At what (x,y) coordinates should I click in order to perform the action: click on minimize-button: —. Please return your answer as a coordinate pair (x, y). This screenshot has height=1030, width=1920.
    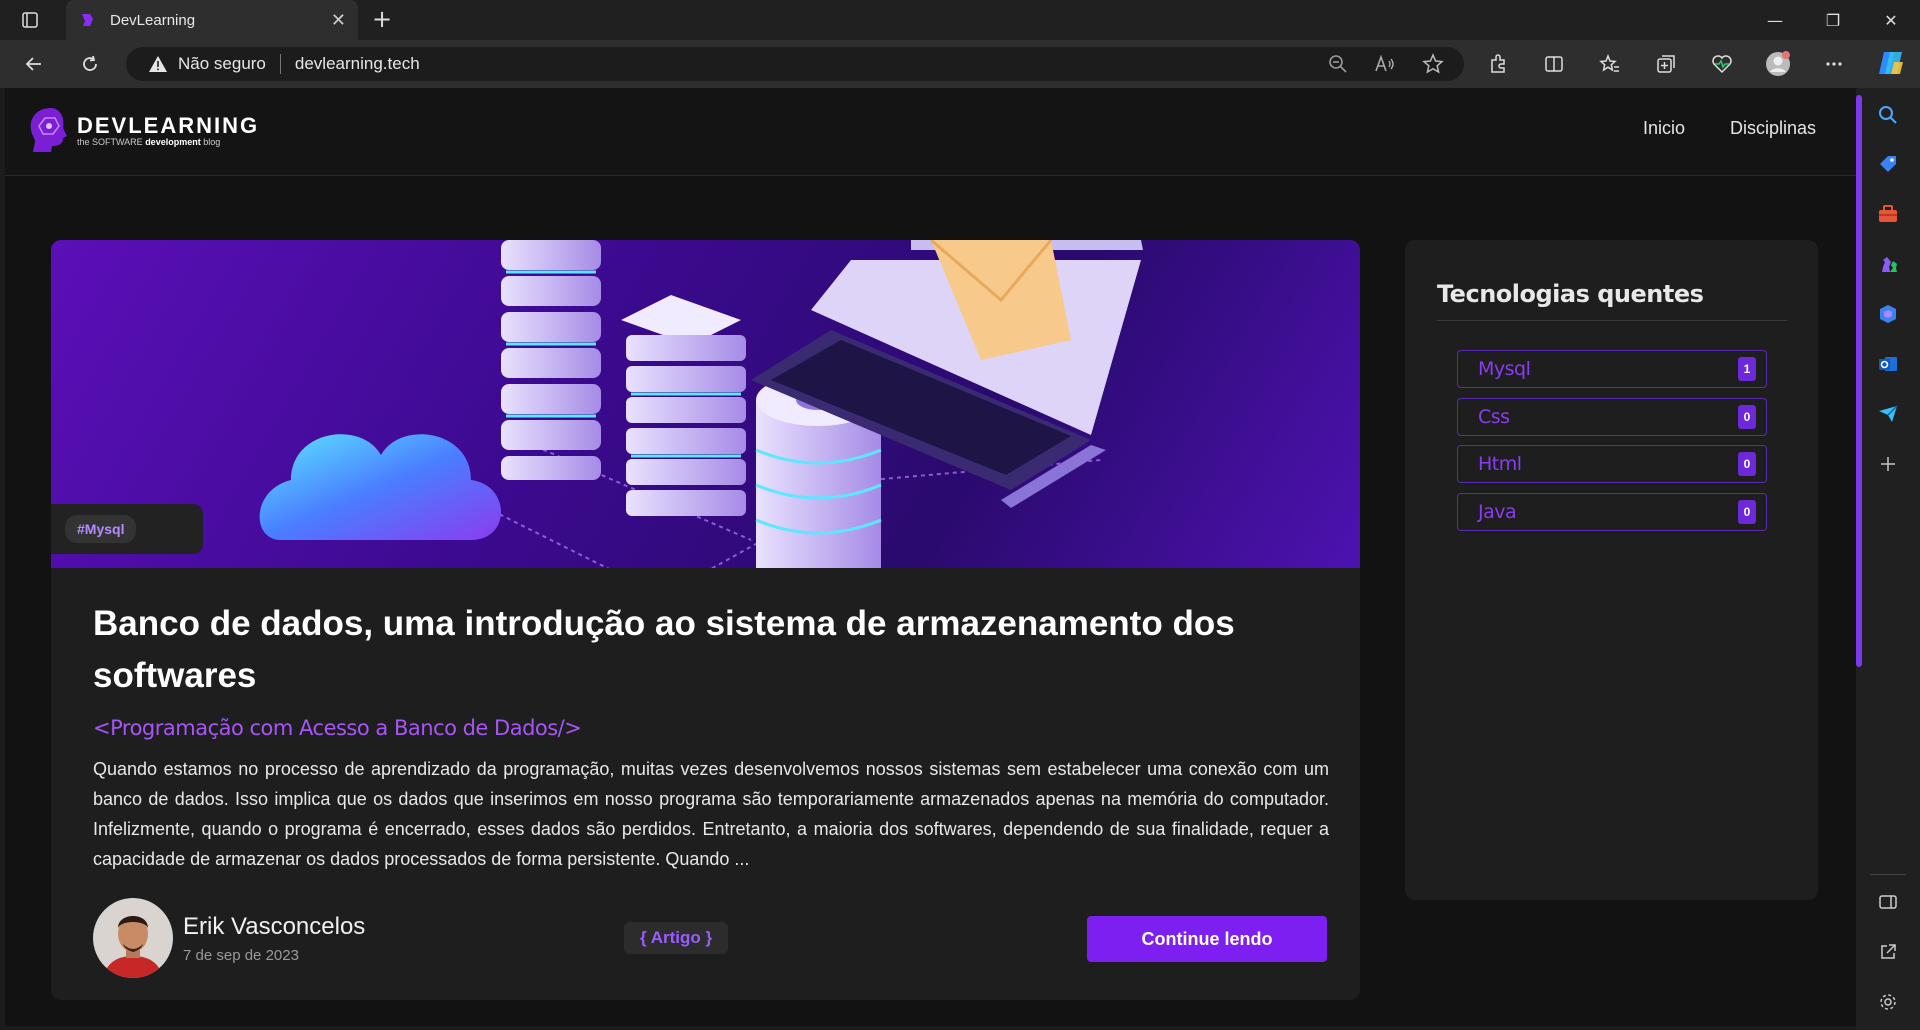
    Looking at the image, I should click on (1775, 20).